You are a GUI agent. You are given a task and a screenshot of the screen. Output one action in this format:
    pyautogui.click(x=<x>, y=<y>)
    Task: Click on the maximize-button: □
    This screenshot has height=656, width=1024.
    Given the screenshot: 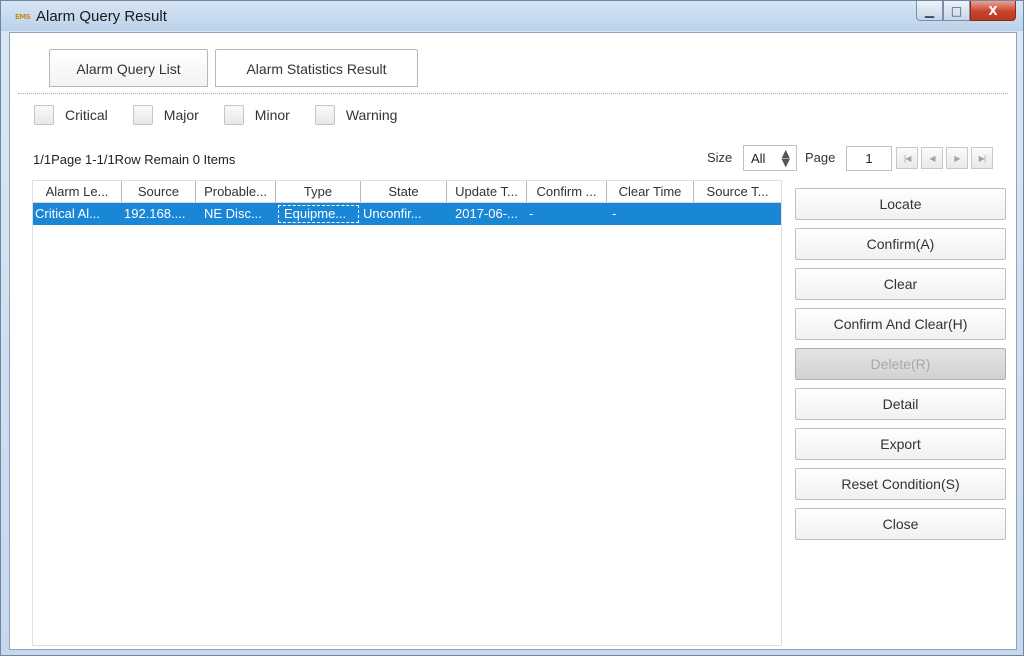 What is the action you would take?
    pyautogui.click(x=956, y=11)
    